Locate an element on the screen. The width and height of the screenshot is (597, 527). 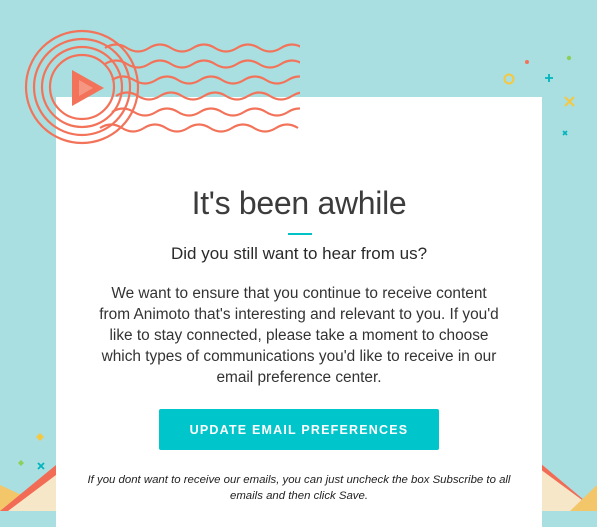
subheadline: Did you still want to hear from us? is located at coordinates (299, 253).